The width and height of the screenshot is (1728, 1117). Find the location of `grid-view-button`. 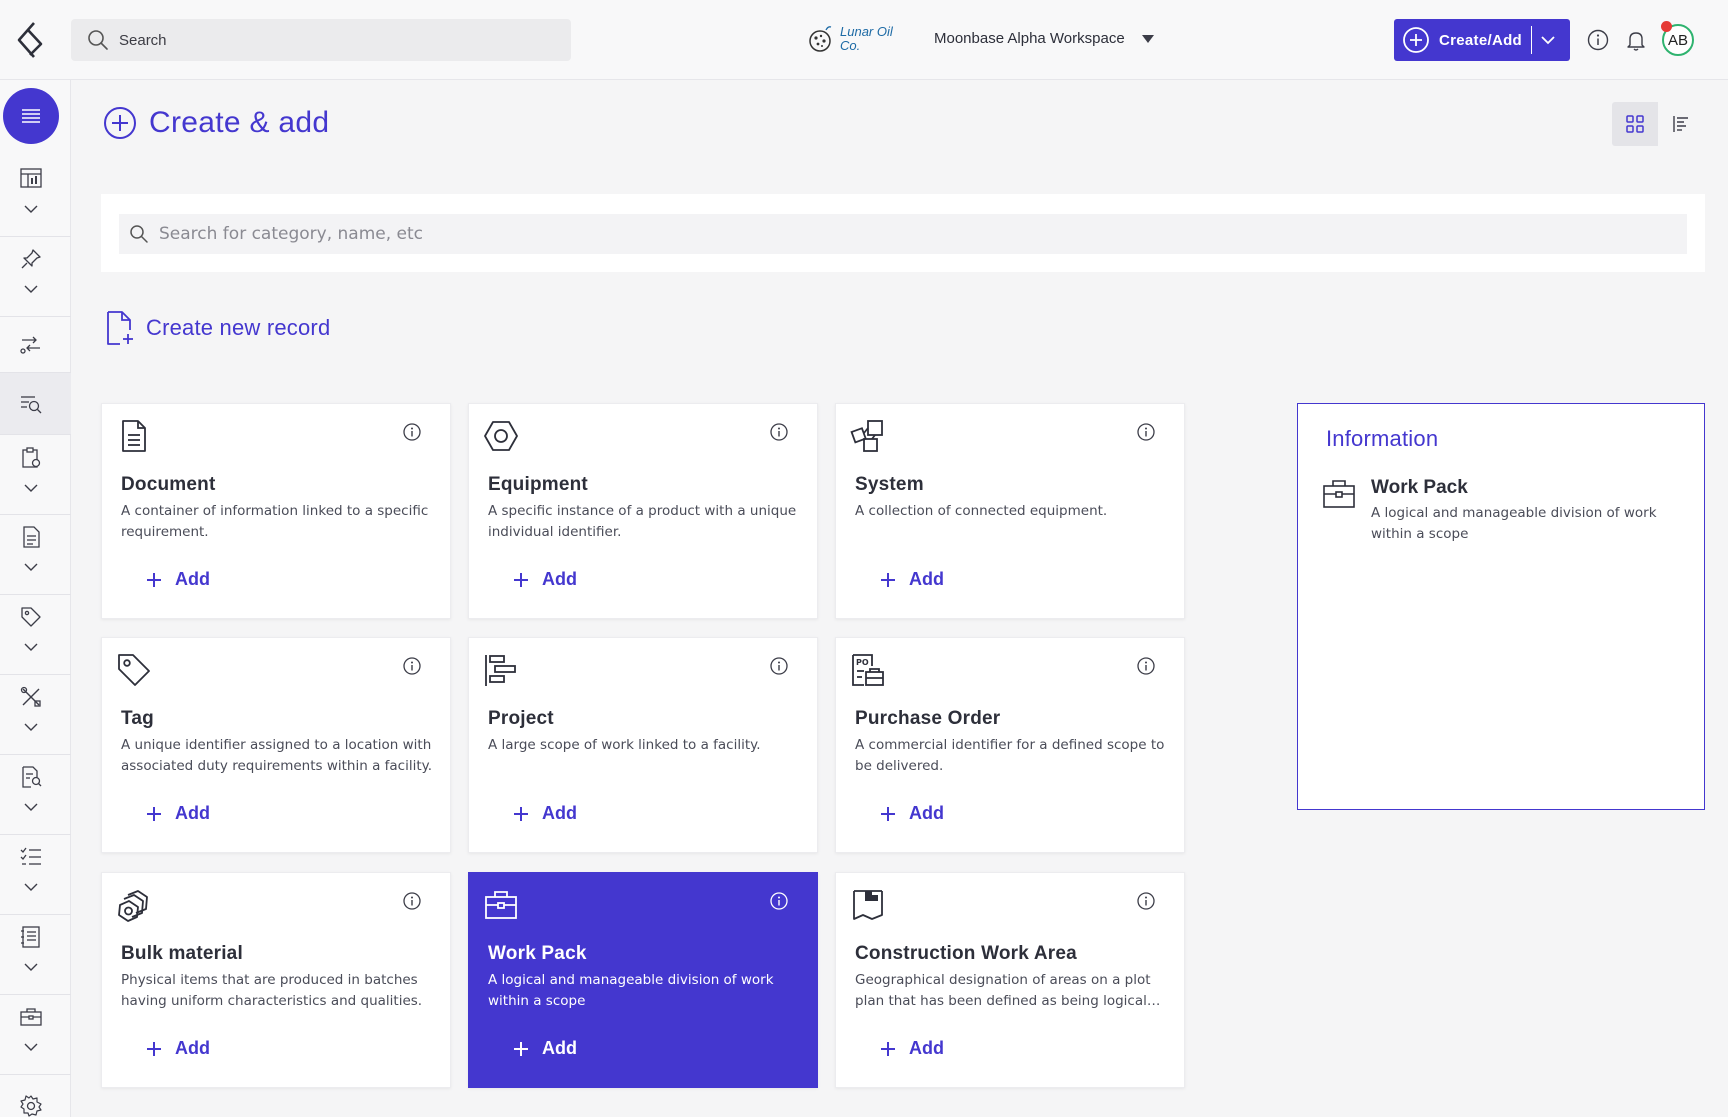

grid-view-button is located at coordinates (1635, 124).